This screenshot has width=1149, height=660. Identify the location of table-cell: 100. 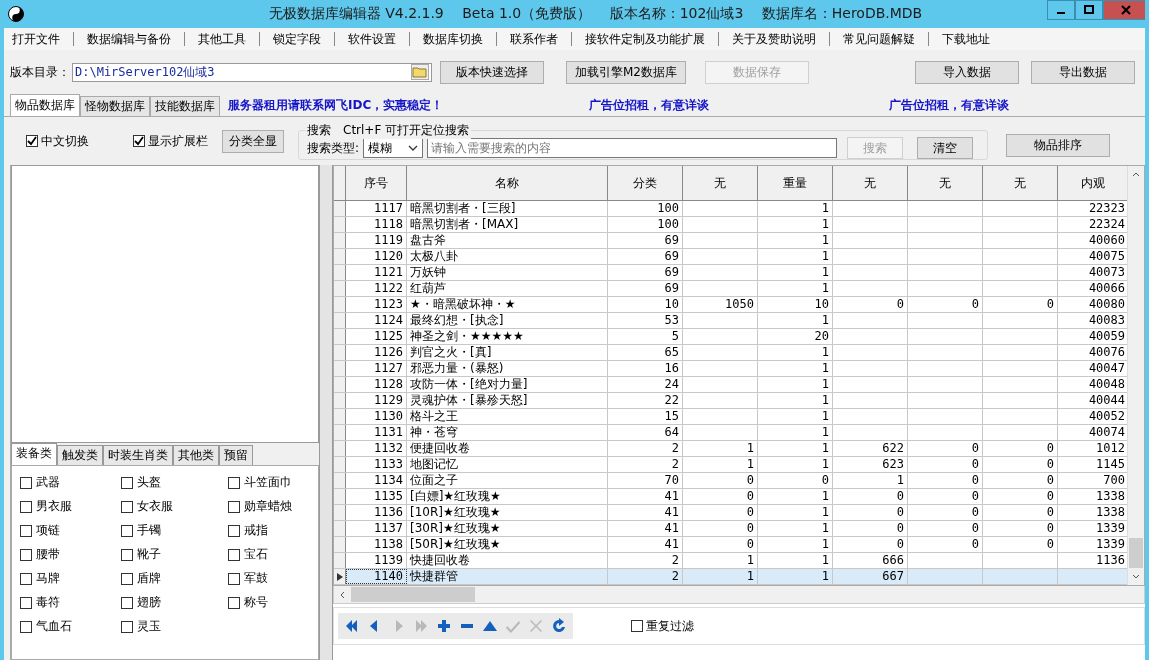
(668, 224).